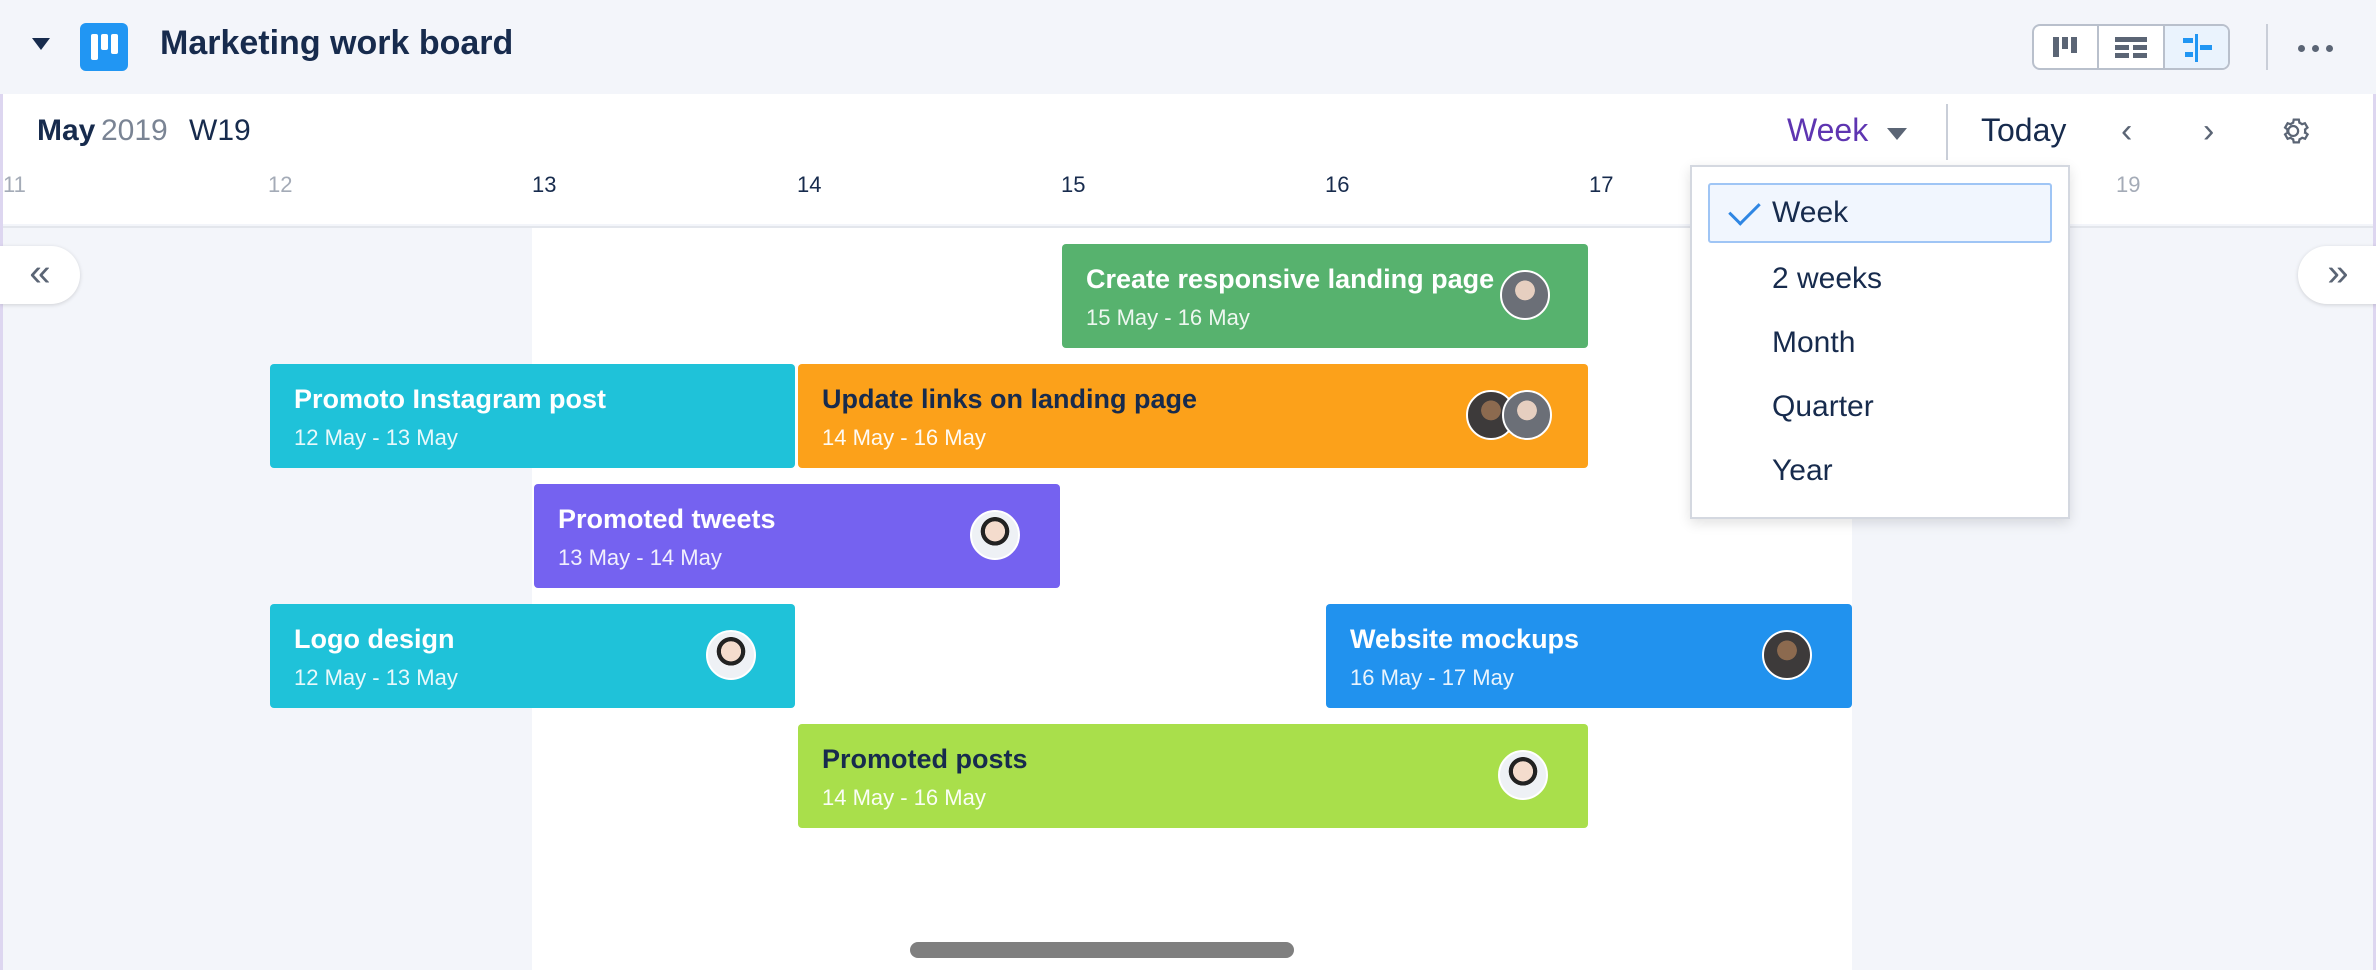  I want to click on table-view-button, so click(2132, 47).